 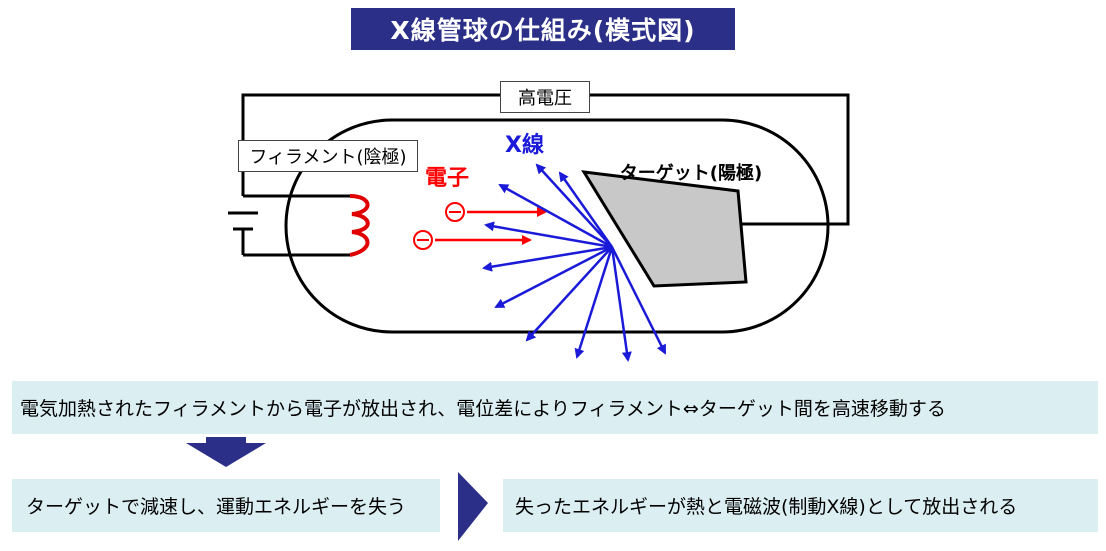 I want to click on xray-label: X線, so click(x=524, y=145).